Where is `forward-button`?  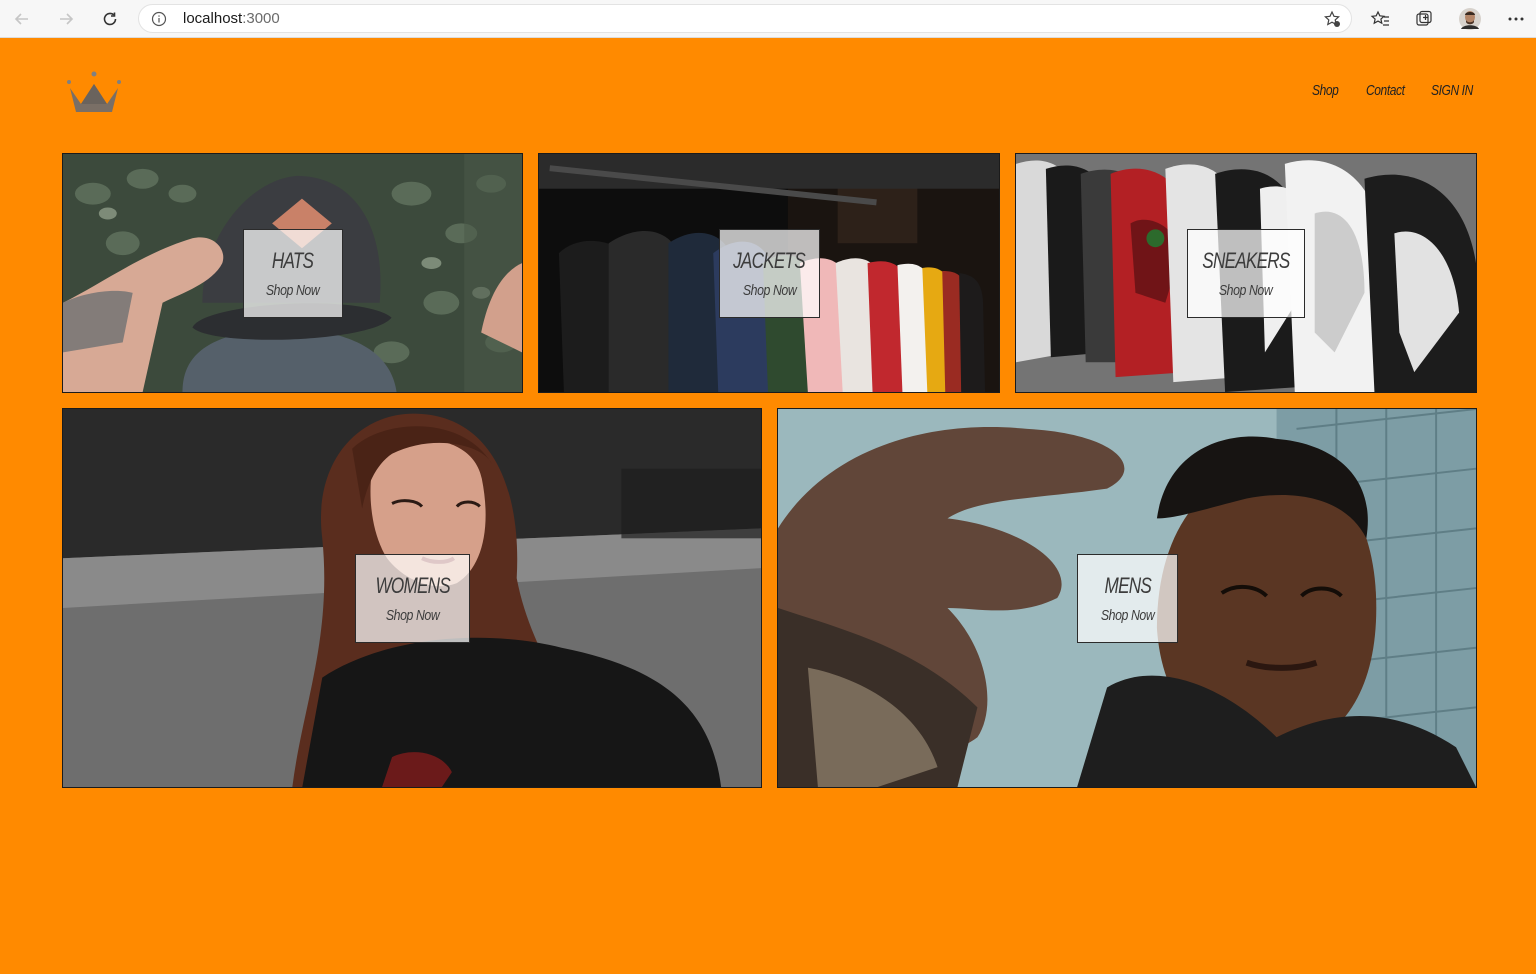 forward-button is located at coordinates (66, 19).